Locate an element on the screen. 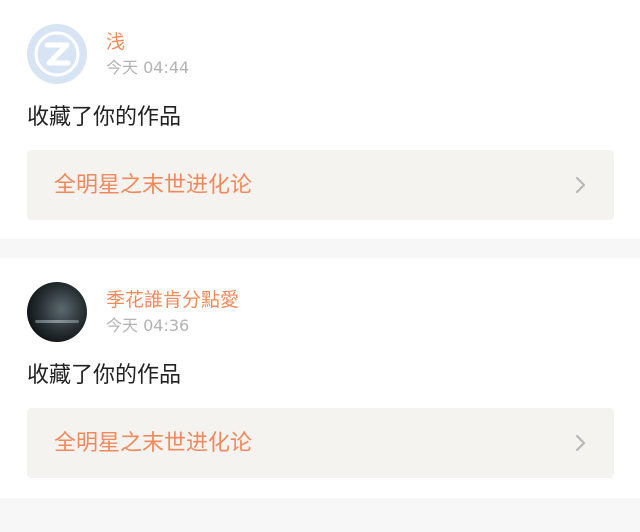 The image size is (640, 532). user-name: 季花誰肯分點愛 is located at coordinates (172, 300).